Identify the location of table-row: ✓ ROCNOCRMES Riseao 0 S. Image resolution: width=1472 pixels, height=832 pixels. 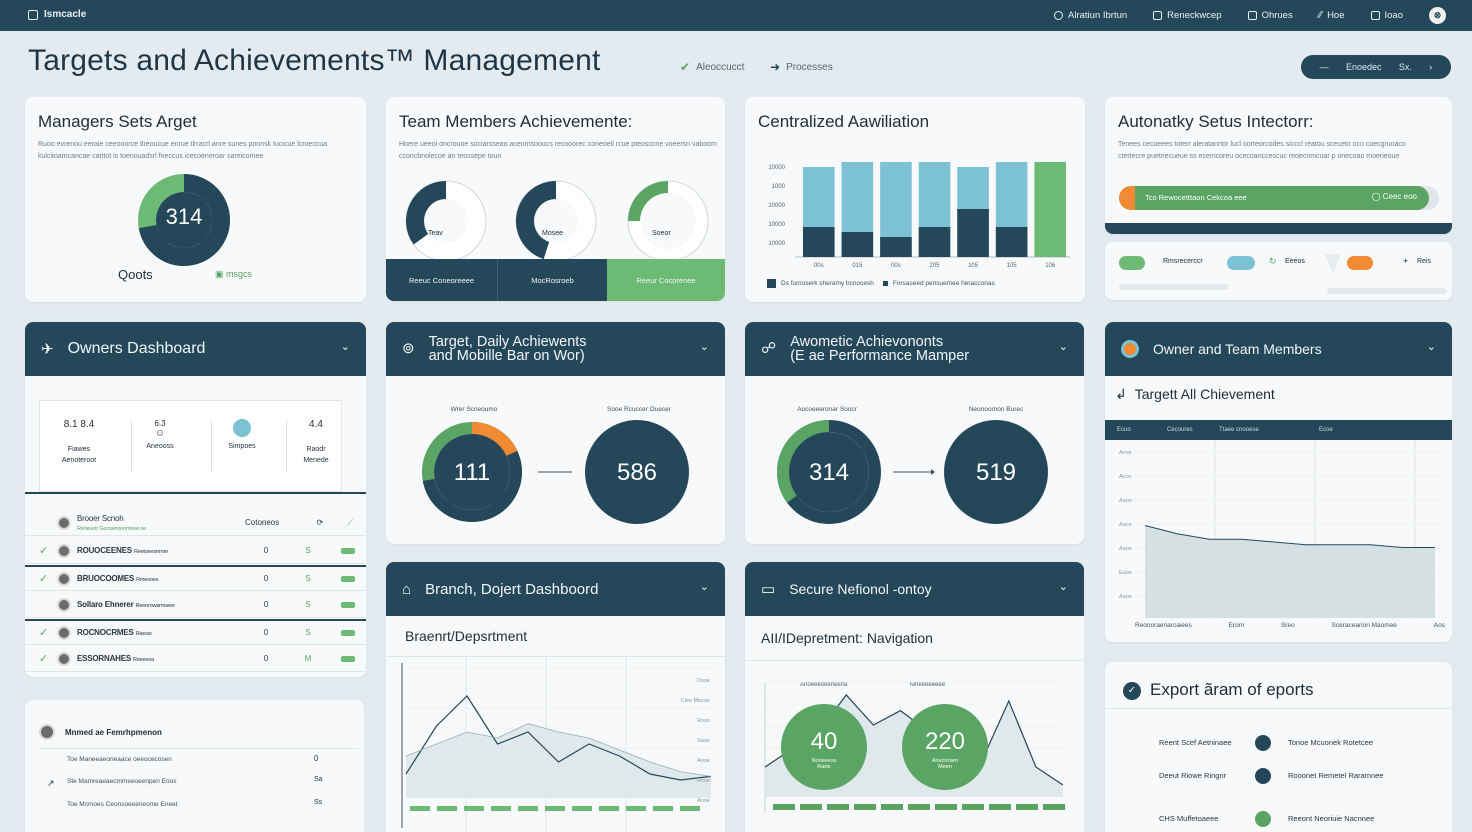
(195, 632).